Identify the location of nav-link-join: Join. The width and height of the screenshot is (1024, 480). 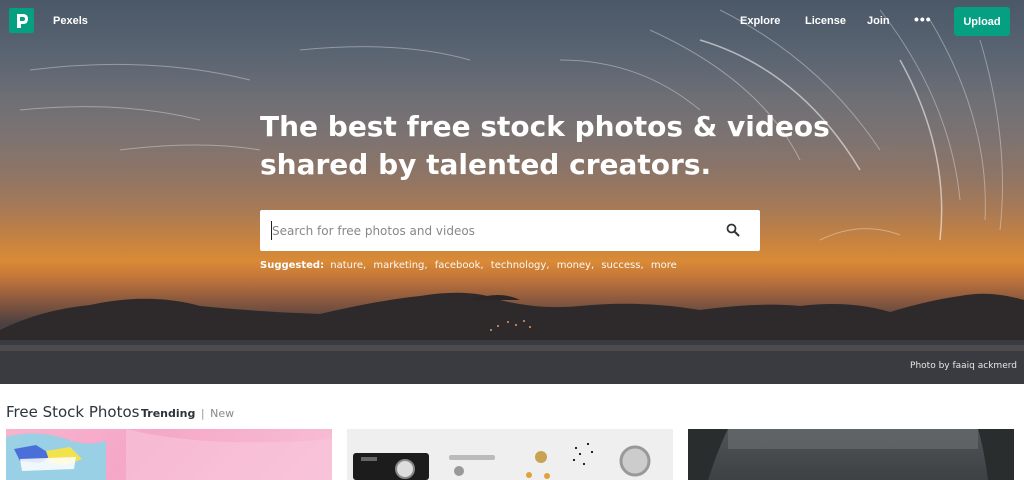
(878, 21).